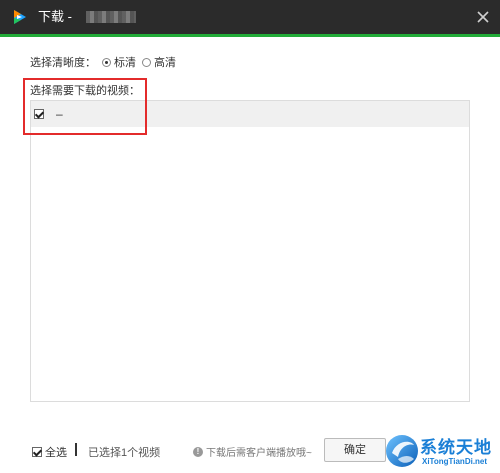 This screenshot has width=500, height=473. I want to click on radio-unselected-icon, so click(146, 62).